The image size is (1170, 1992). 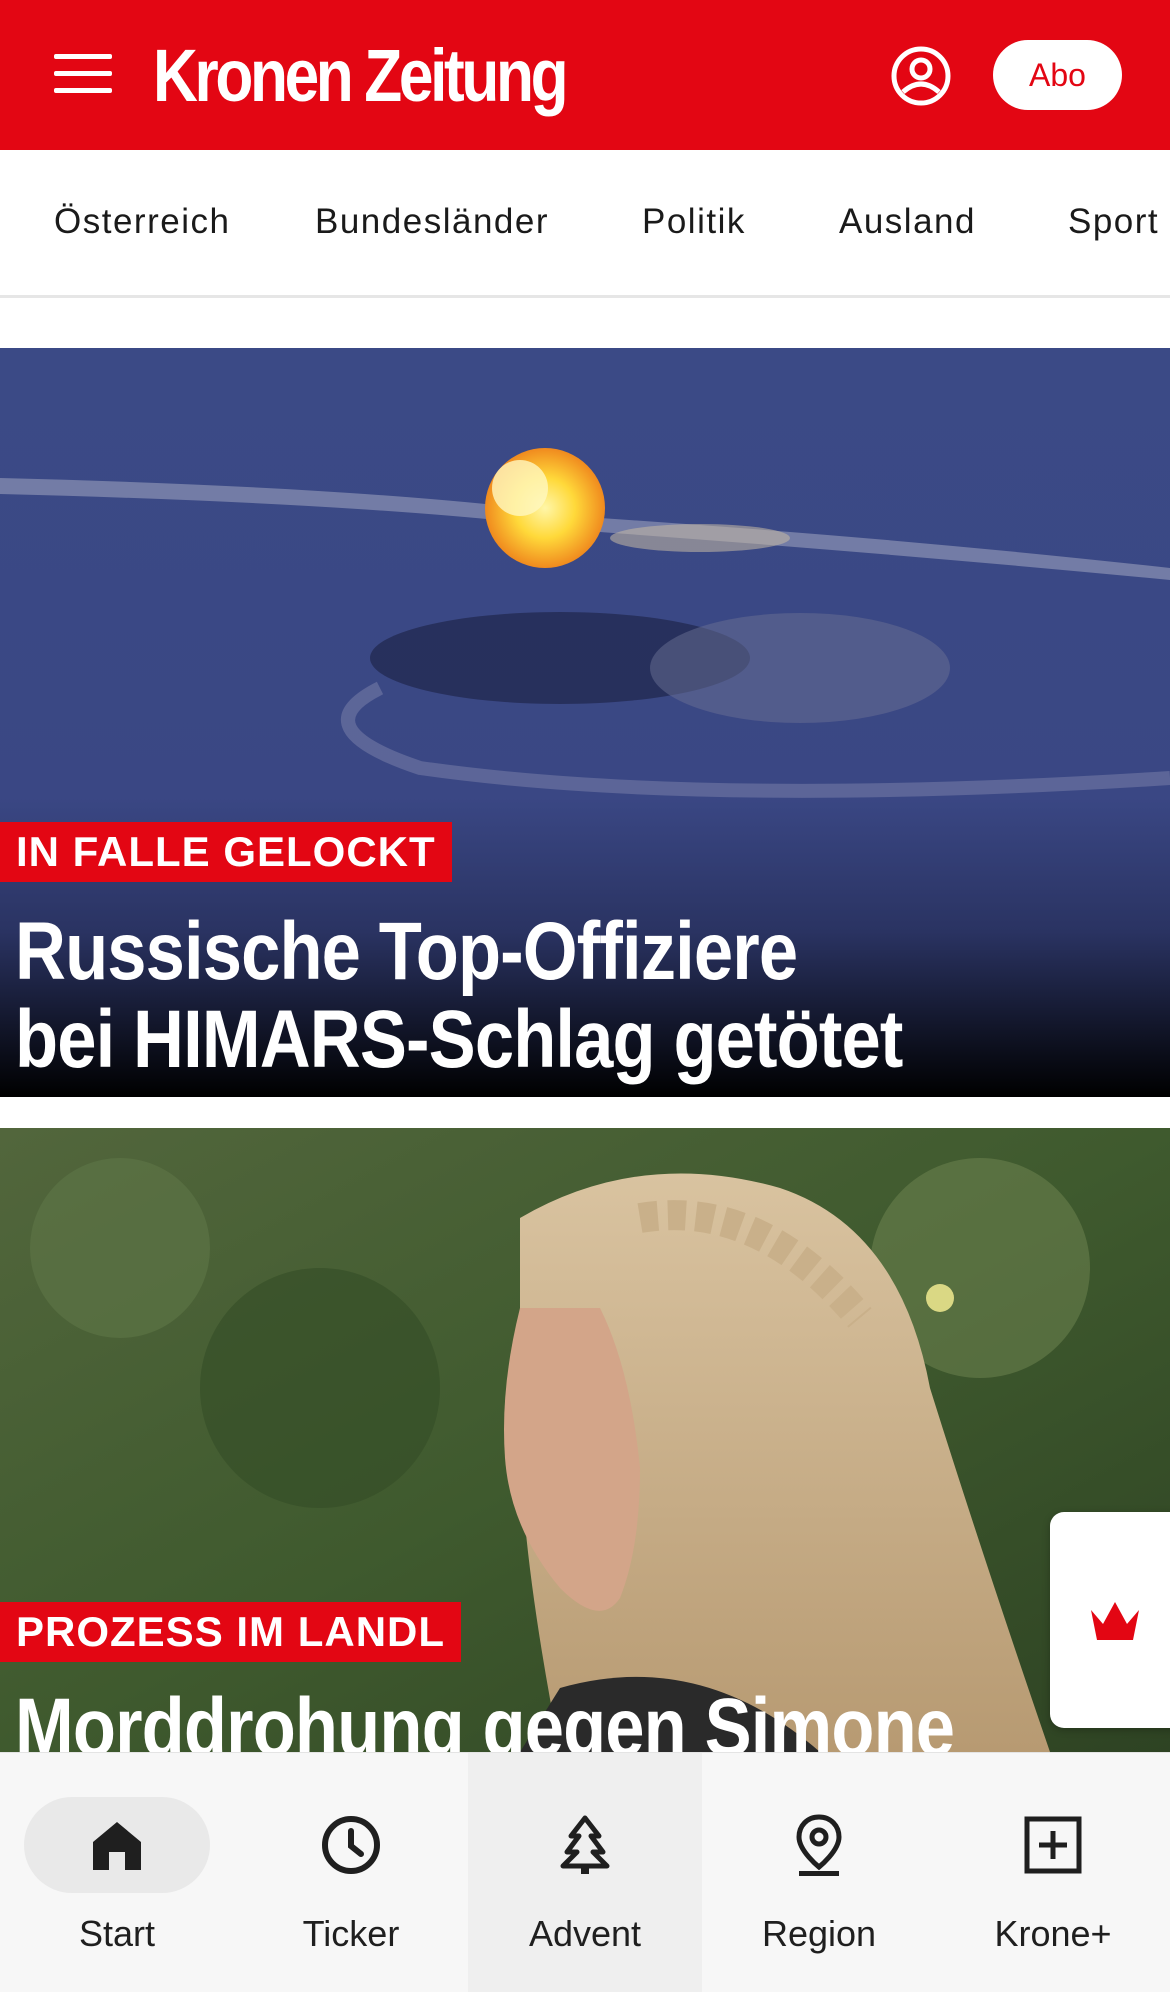 I want to click on crown-icon, so click(x=1115, y=1621).